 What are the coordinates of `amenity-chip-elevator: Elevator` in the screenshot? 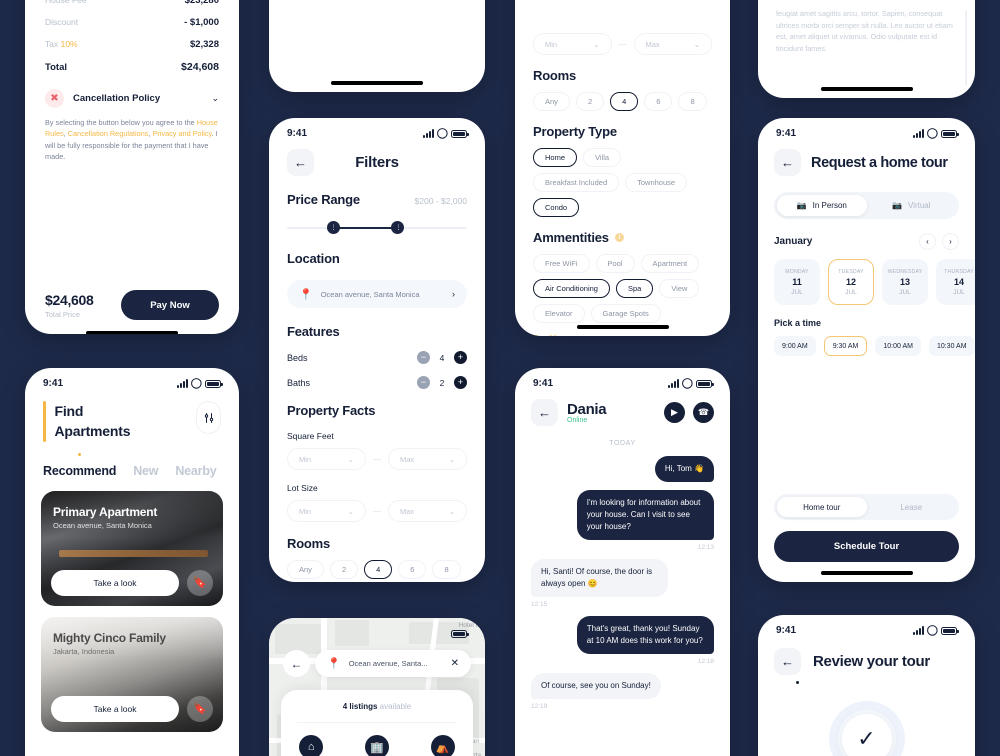 It's located at (559, 313).